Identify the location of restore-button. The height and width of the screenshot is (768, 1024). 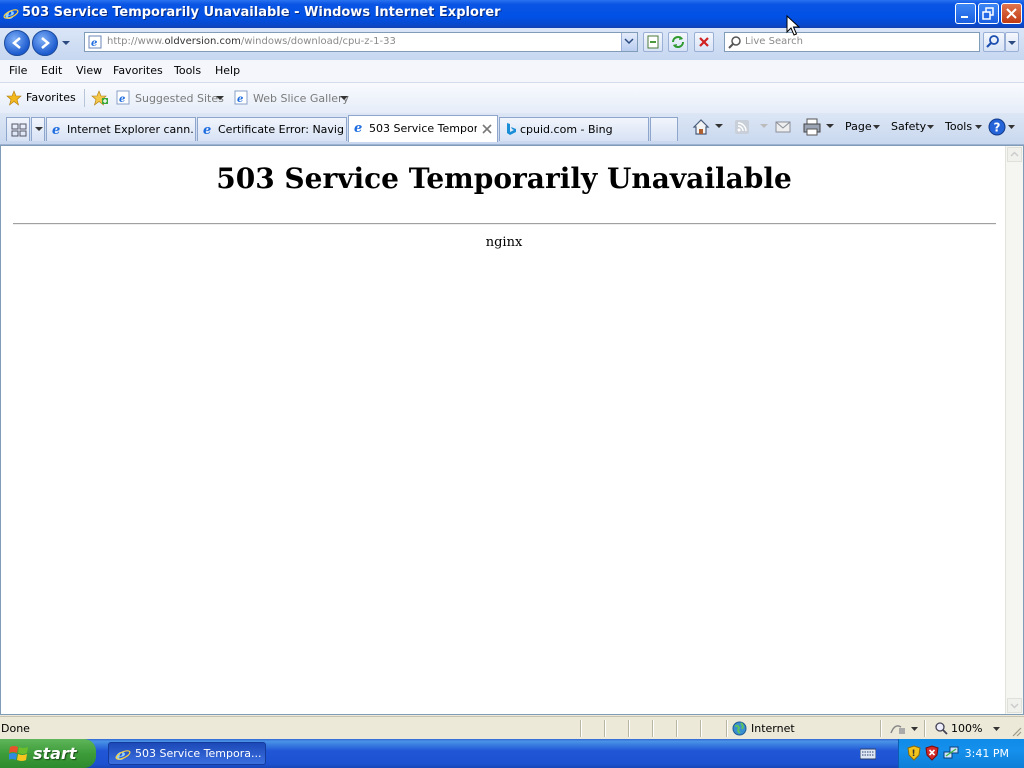
(988, 13).